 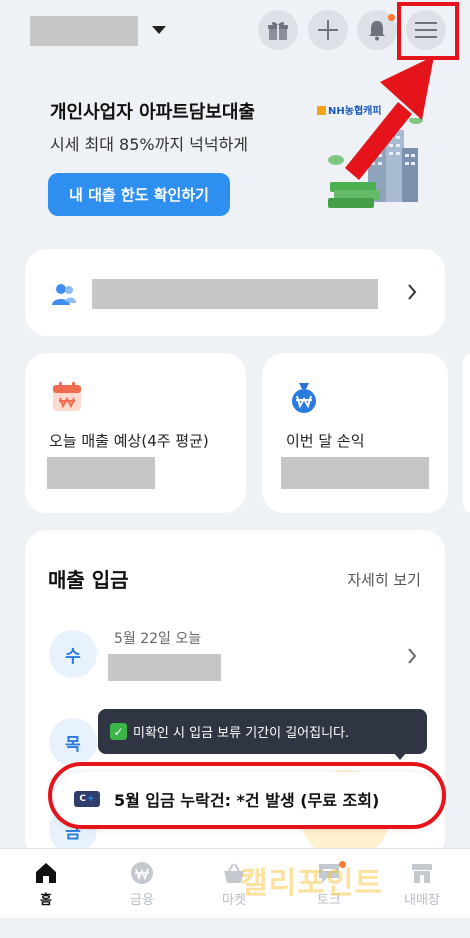 What do you see at coordinates (389, 118) in the screenshot?
I see `red-annotation-arrow` at bounding box center [389, 118].